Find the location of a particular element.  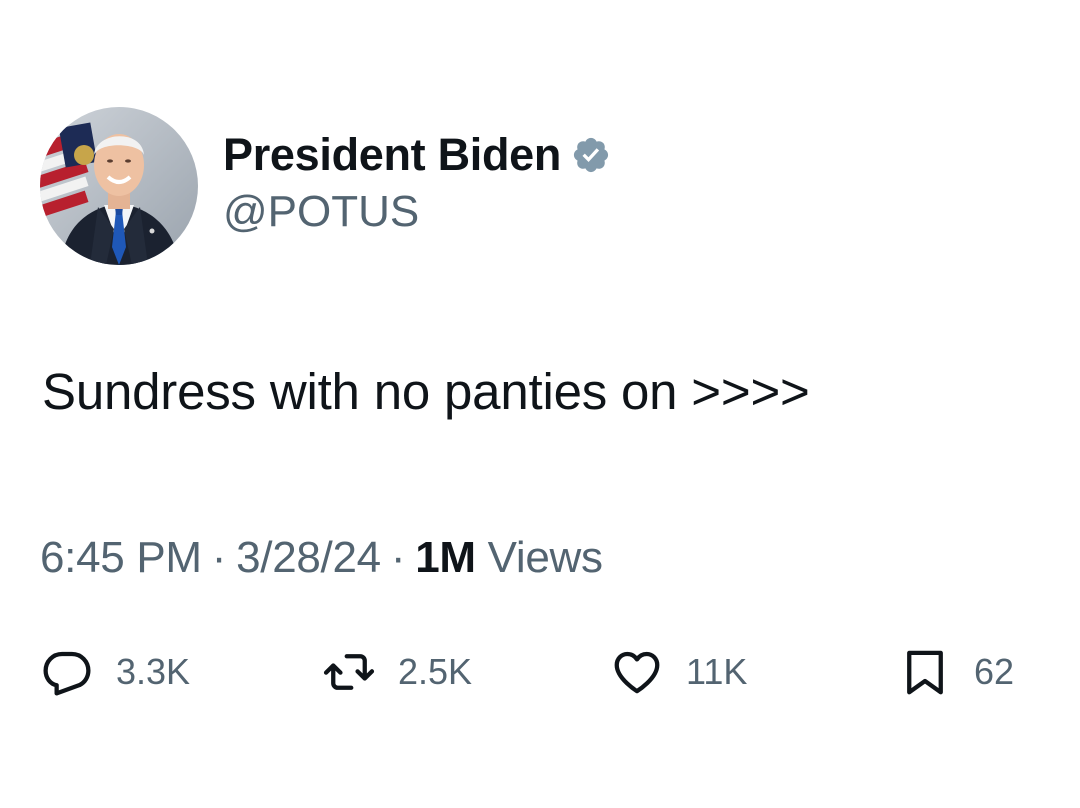

tweet-header: President Biden @POTUS is located at coordinates (325, 186).